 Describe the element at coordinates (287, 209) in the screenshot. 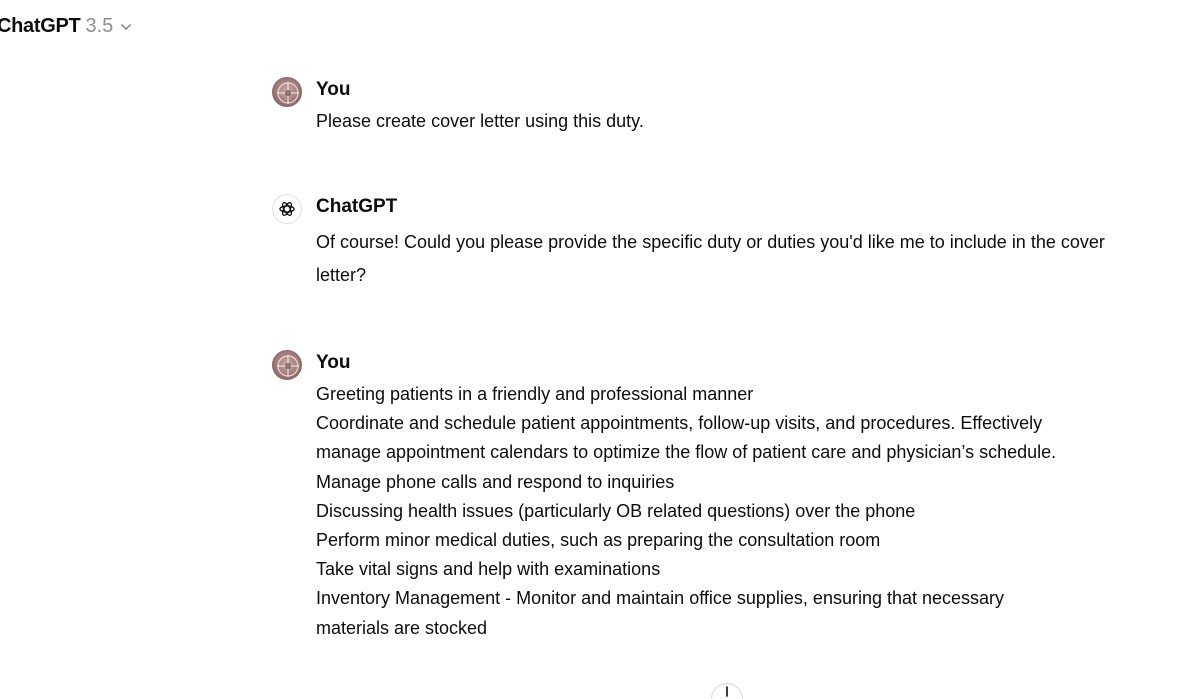

I see `openai-logo-icon` at that location.